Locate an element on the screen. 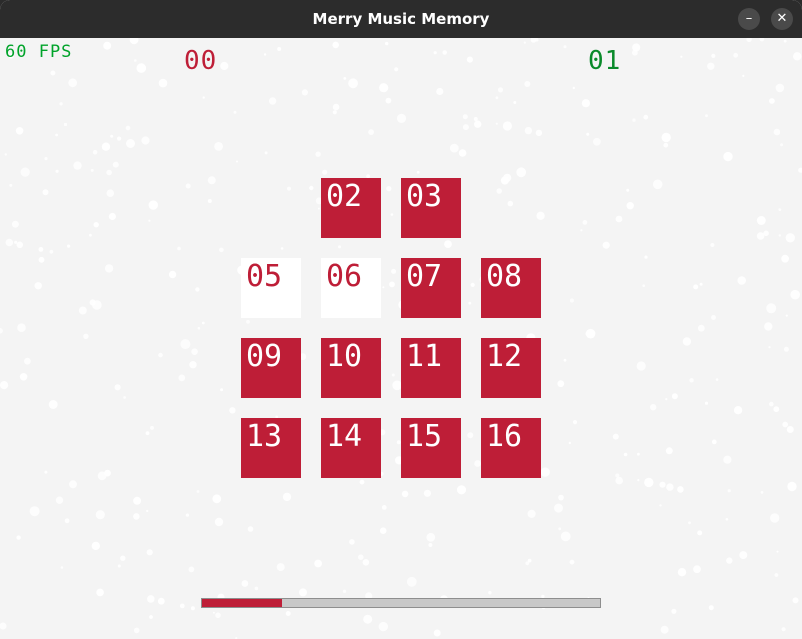  tile-10: 10 is located at coordinates (351, 368).